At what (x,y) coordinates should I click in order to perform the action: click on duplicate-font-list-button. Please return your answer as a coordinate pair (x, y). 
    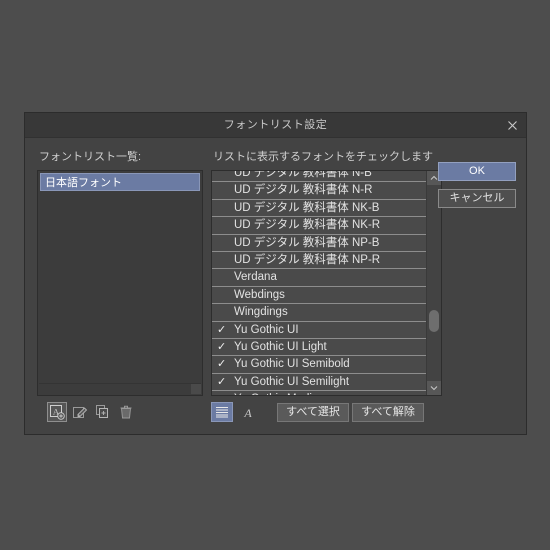
    Looking at the image, I should click on (103, 412).